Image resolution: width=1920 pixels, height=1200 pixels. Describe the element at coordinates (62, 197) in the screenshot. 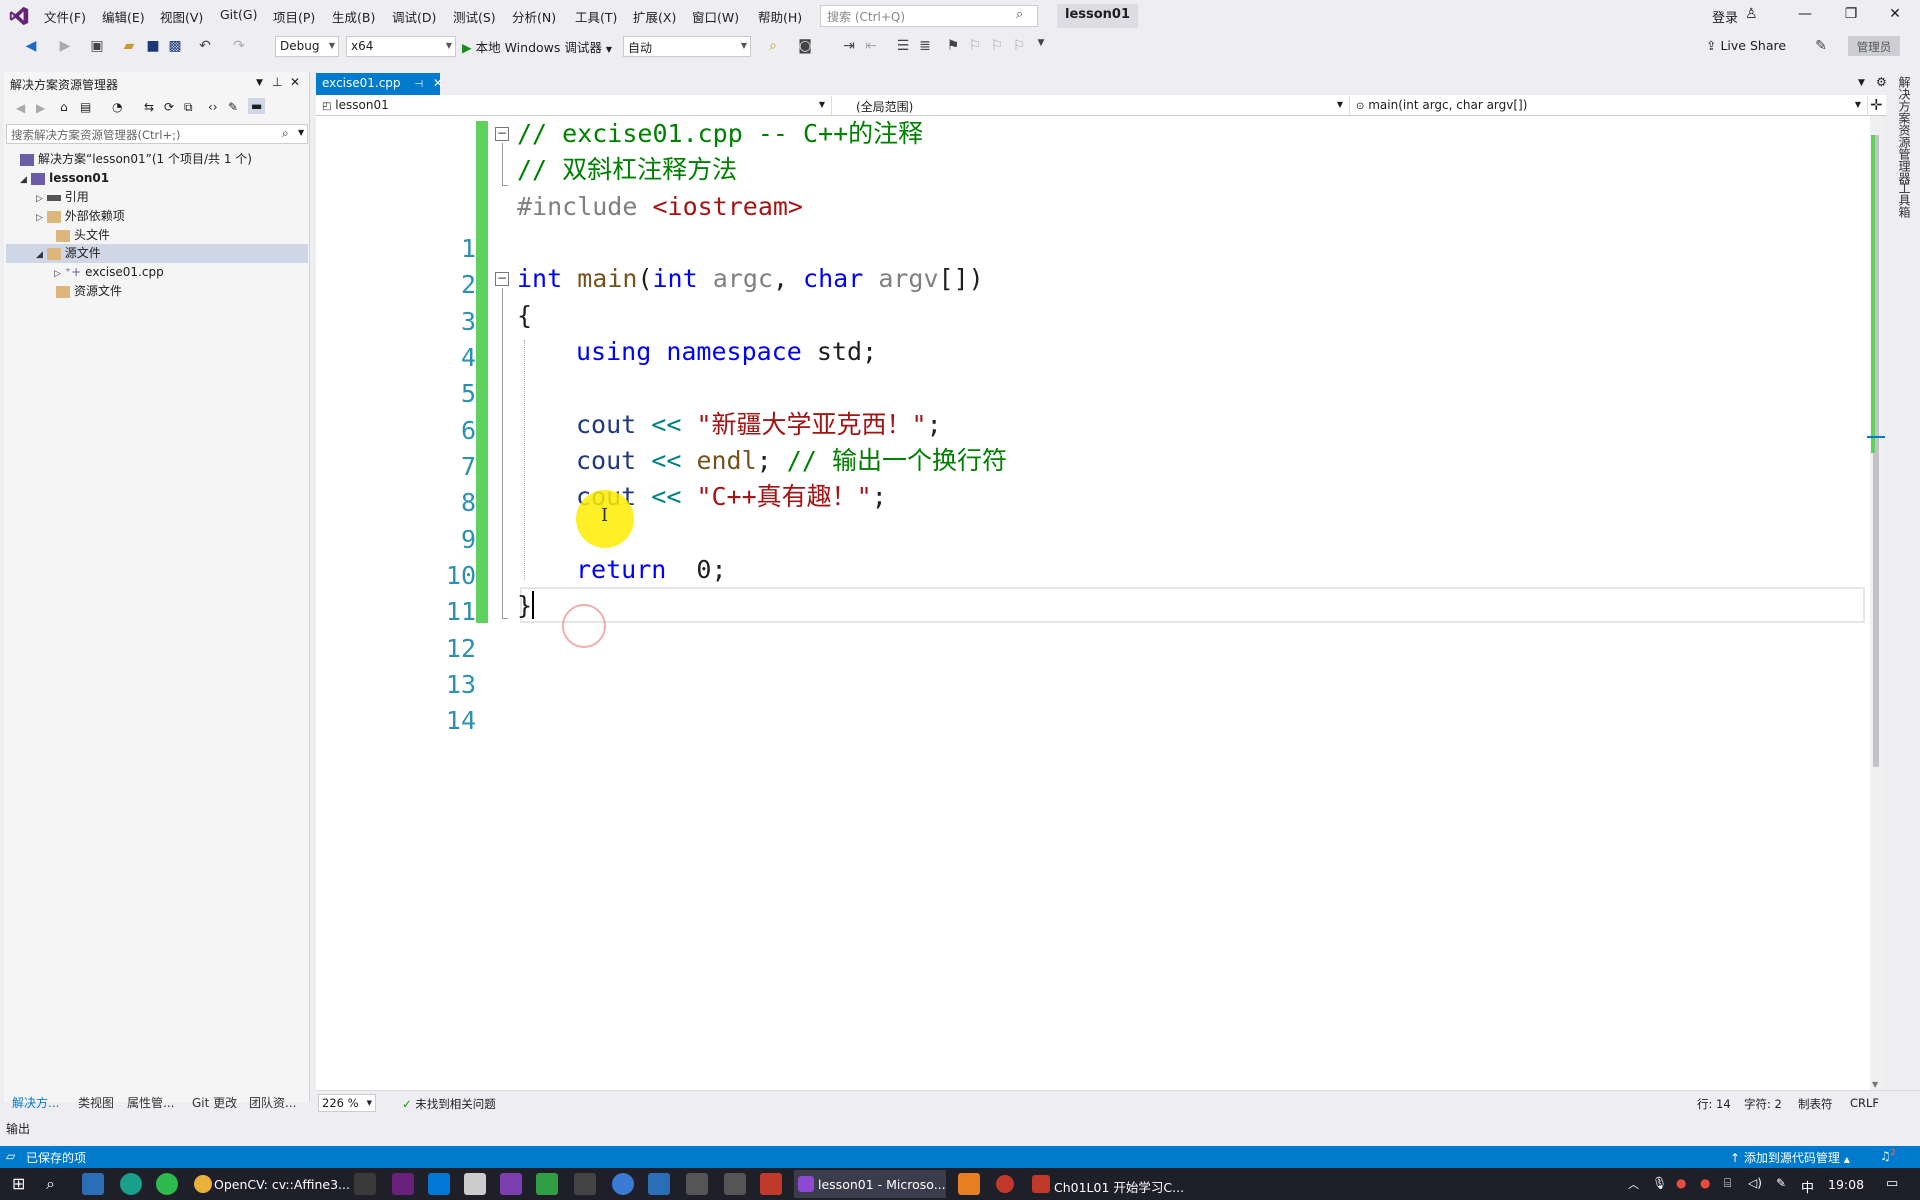

I see `tree-references: ▷ 引用` at that location.